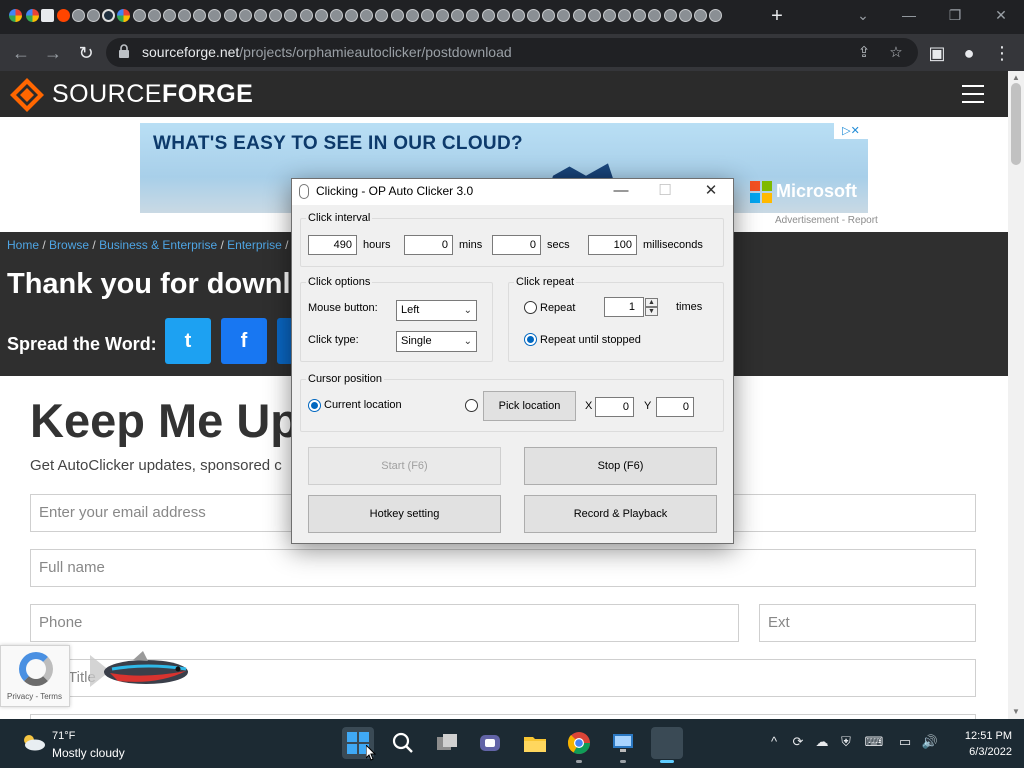  Describe the element at coordinates (188, 341) in the screenshot. I see `twitter-share-button: t` at that location.